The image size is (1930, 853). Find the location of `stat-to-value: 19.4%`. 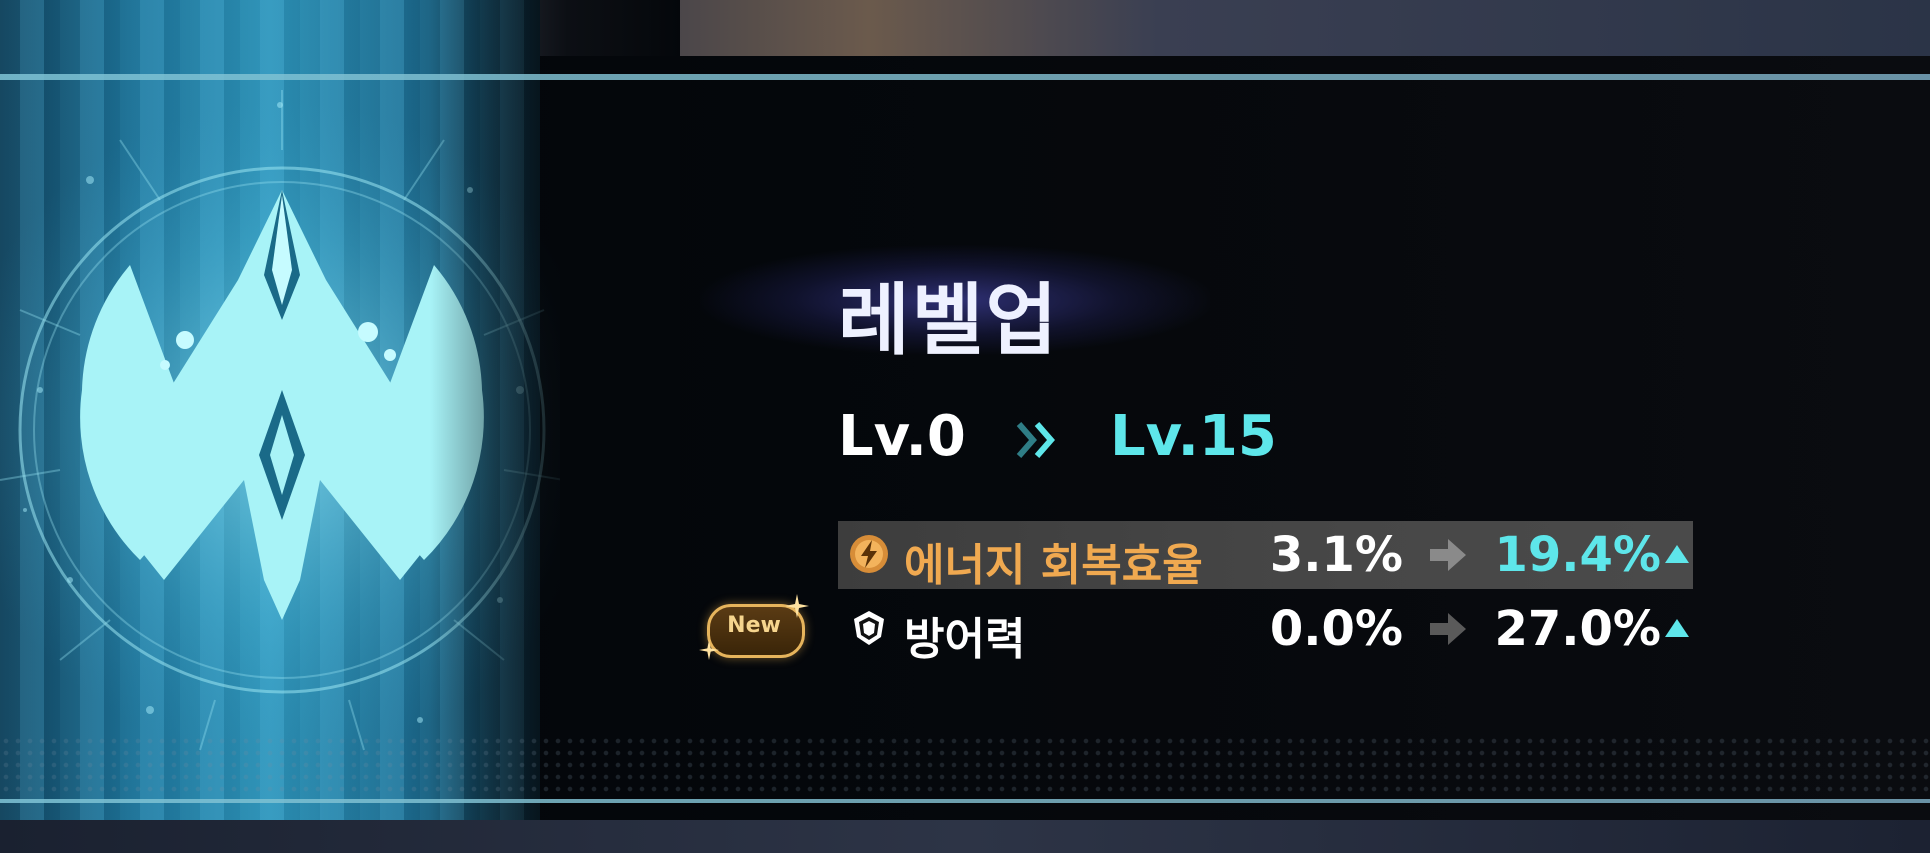

stat-to-value: 19.4% is located at coordinates (1577, 555).